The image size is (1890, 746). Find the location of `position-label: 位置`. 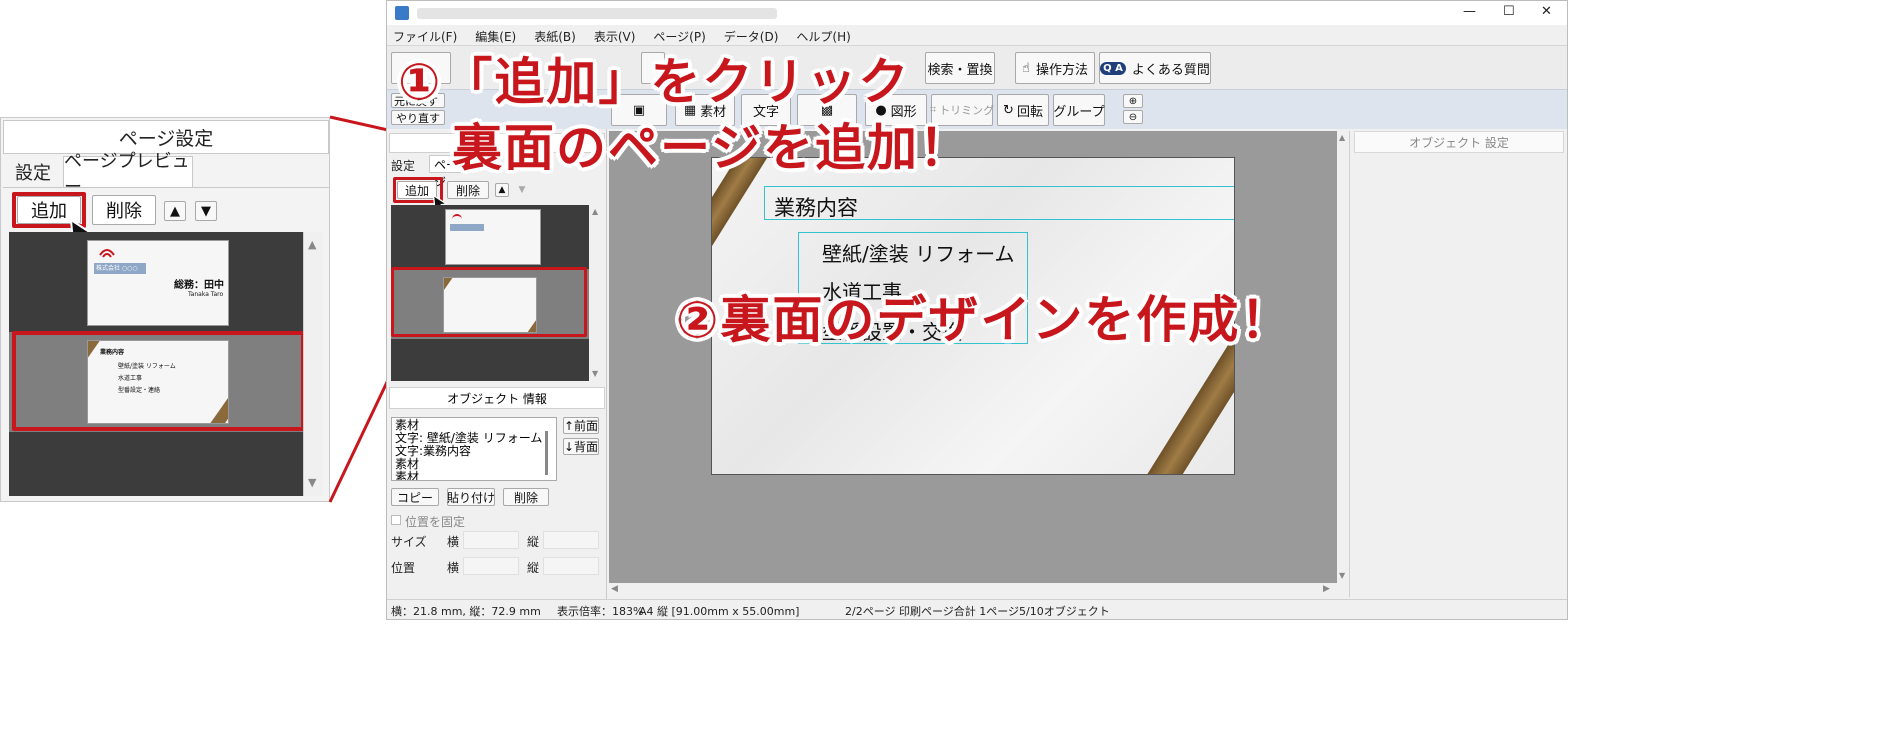

position-label: 位置 is located at coordinates (403, 568).